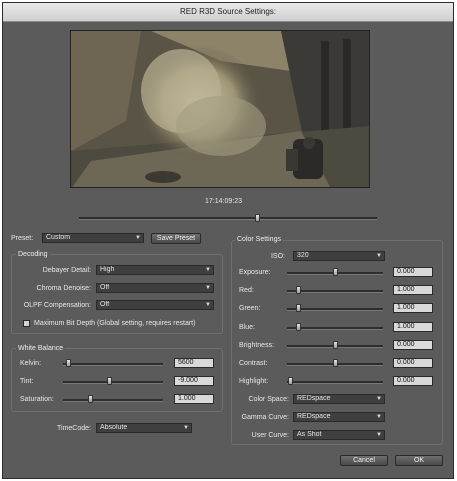  What do you see at coordinates (176, 238) in the screenshot?
I see `save-preset-button: Save Preset` at bounding box center [176, 238].